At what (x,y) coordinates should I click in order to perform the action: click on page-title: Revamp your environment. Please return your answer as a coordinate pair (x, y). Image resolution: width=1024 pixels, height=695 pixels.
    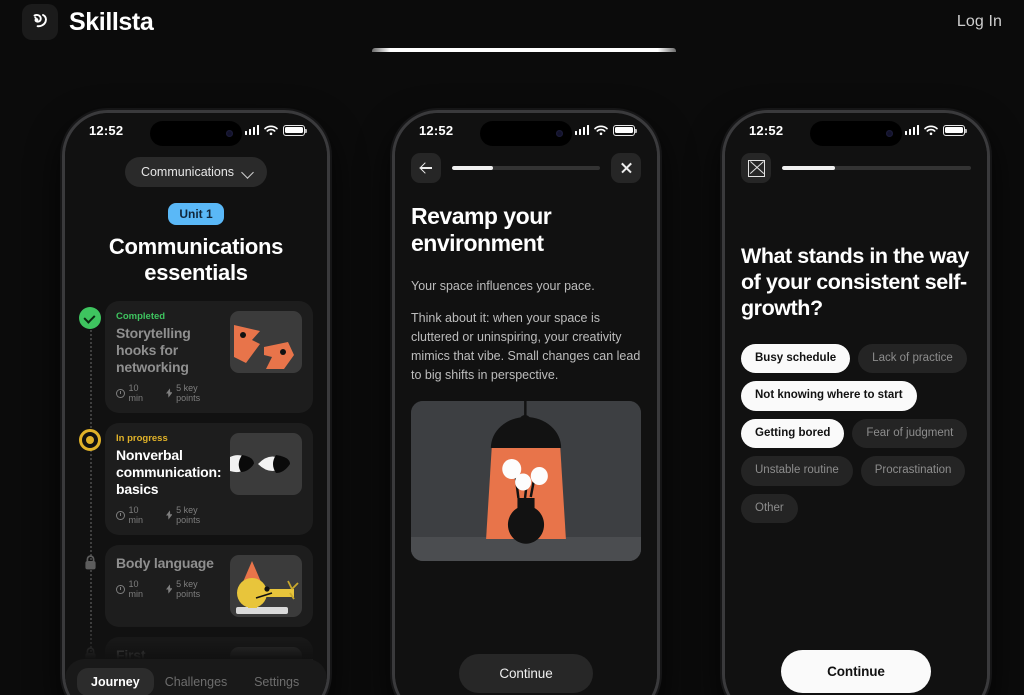
    Looking at the image, I should click on (481, 230).